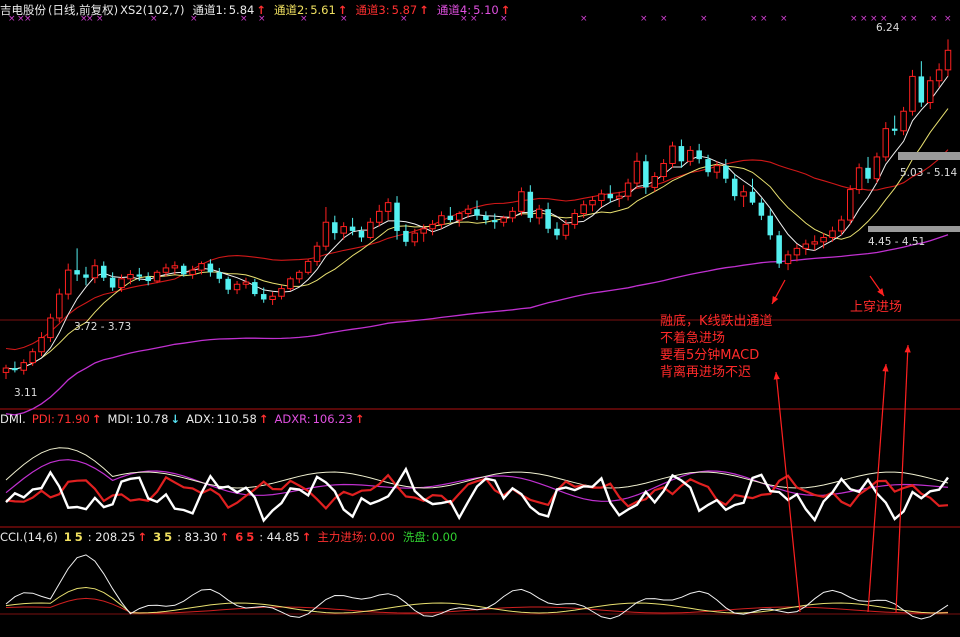 The height and width of the screenshot is (637, 960). What do you see at coordinates (716, 321) in the screenshot?
I see `annotation-line: 融底，K线跌出通道` at bounding box center [716, 321].